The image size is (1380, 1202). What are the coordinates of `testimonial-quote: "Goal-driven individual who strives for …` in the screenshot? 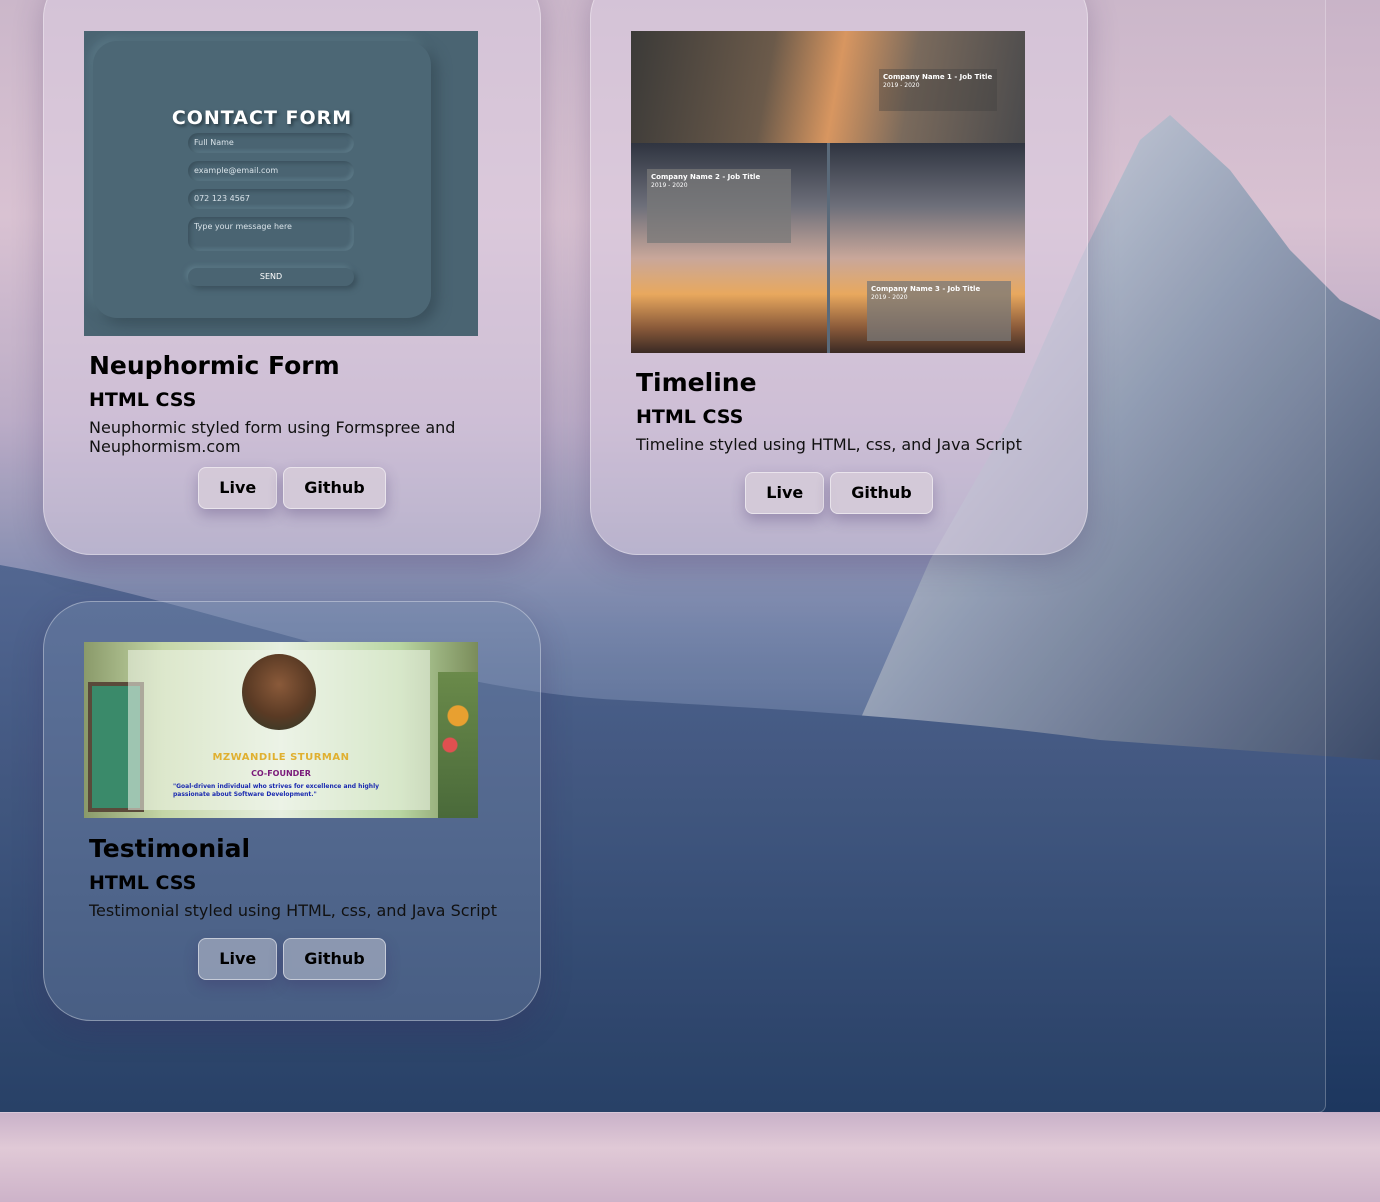 It's located at (276, 790).